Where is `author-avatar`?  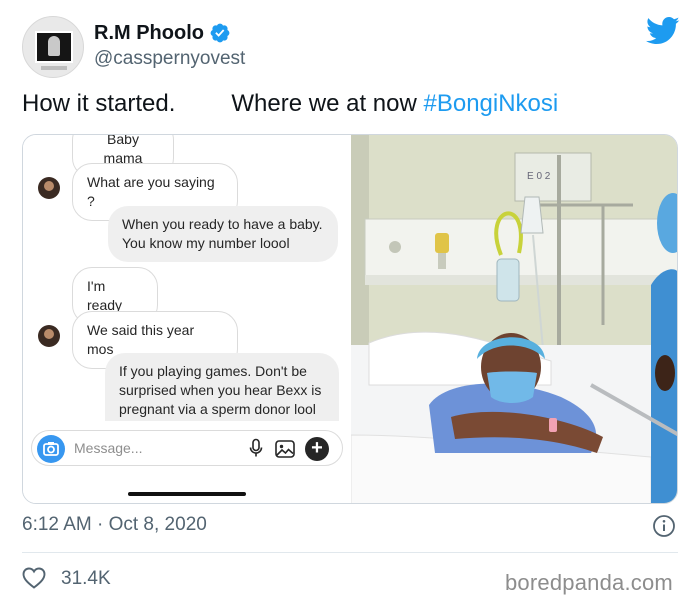 author-avatar is located at coordinates (53, 47).